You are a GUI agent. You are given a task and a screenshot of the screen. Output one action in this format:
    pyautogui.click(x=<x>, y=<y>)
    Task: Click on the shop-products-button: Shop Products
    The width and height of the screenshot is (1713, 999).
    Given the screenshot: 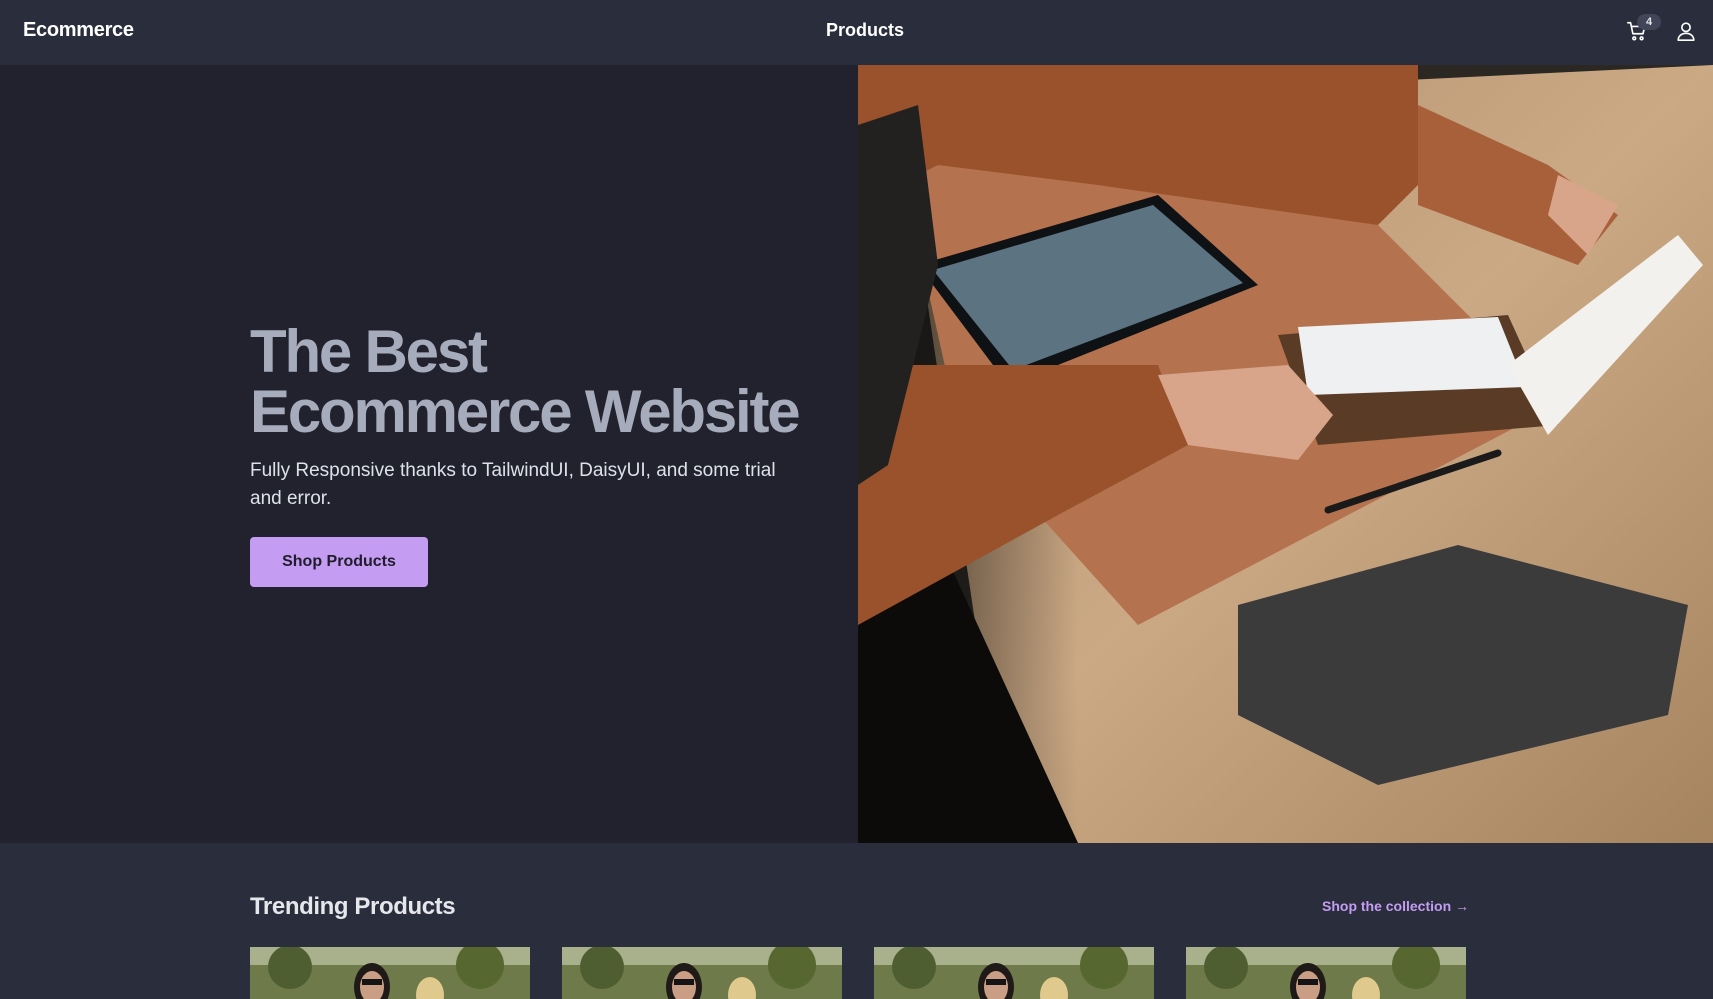 What is the action you would take?
    pyautogui.click(x=339, y=562)
    